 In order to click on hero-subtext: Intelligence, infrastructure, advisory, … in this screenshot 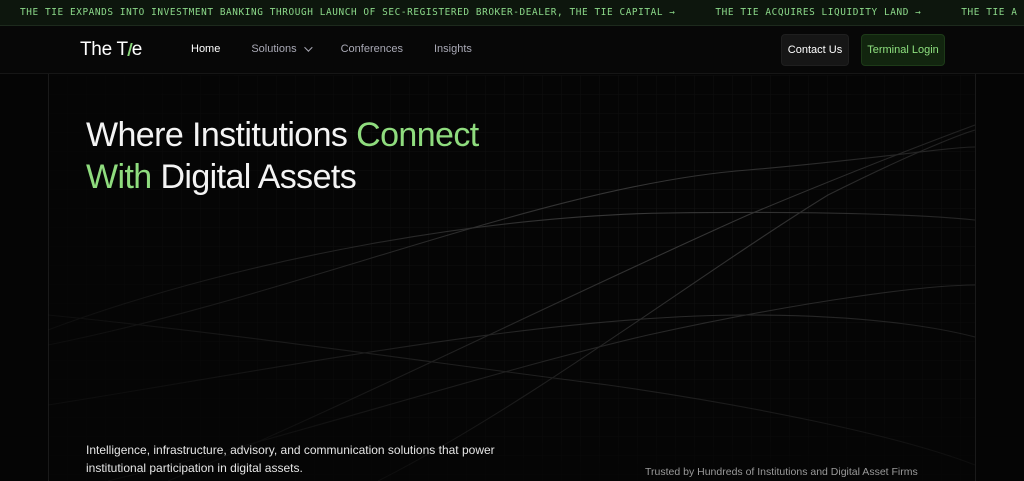, I will do `click(290, 459)`.